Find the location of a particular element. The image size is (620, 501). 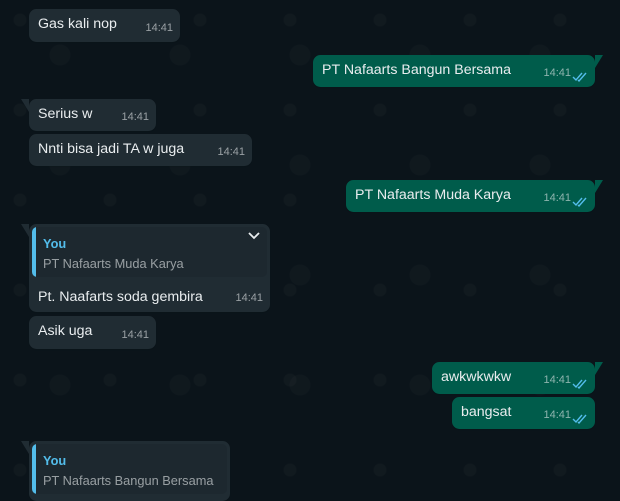

message-bubble-incoming-reply: You PT Nafaarts Bangun Bersama is located at coordinates (125, 471).